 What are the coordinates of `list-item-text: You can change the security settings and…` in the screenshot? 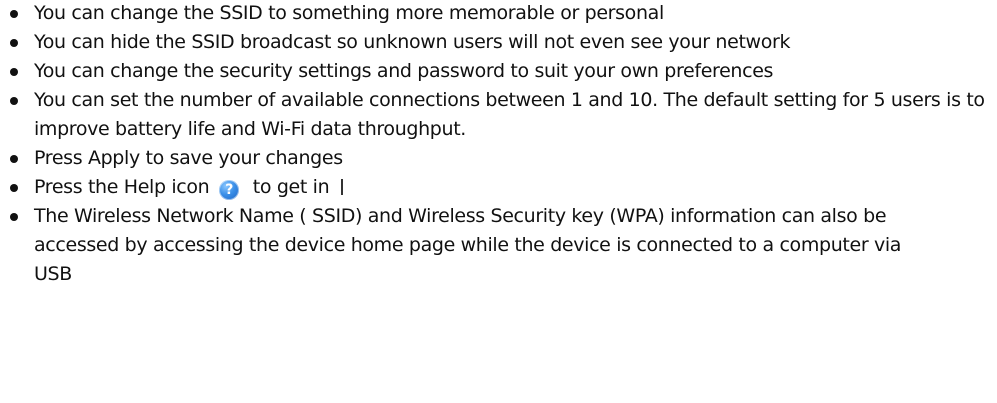 It's located at (404, 71).